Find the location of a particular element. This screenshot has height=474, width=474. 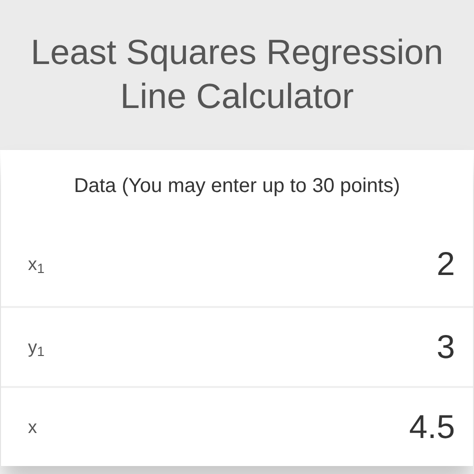

variable-label: x$_{1}$ is located at coordinates (36, 265).